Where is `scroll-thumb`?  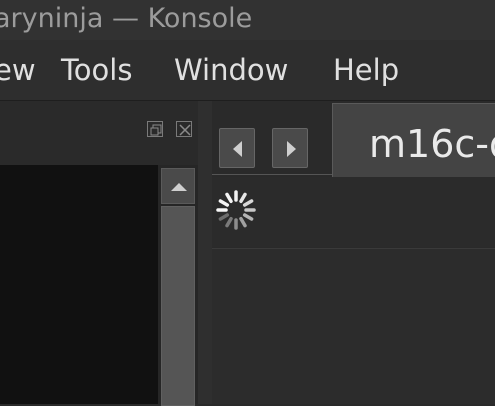 scroll-thumb is located at coordinates (178, 306).